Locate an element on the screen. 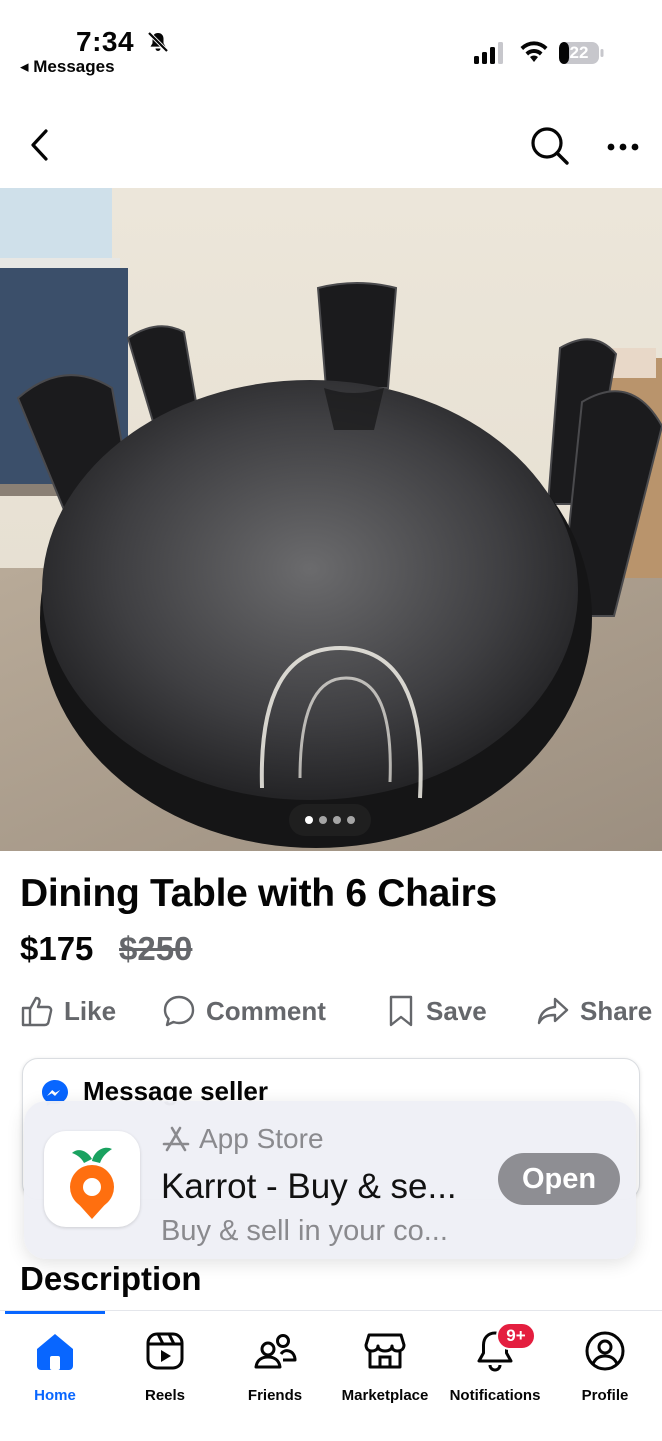 This screenshot has height=1441, width=662. comment-button: Comment is located at coordinates (244, 1011).